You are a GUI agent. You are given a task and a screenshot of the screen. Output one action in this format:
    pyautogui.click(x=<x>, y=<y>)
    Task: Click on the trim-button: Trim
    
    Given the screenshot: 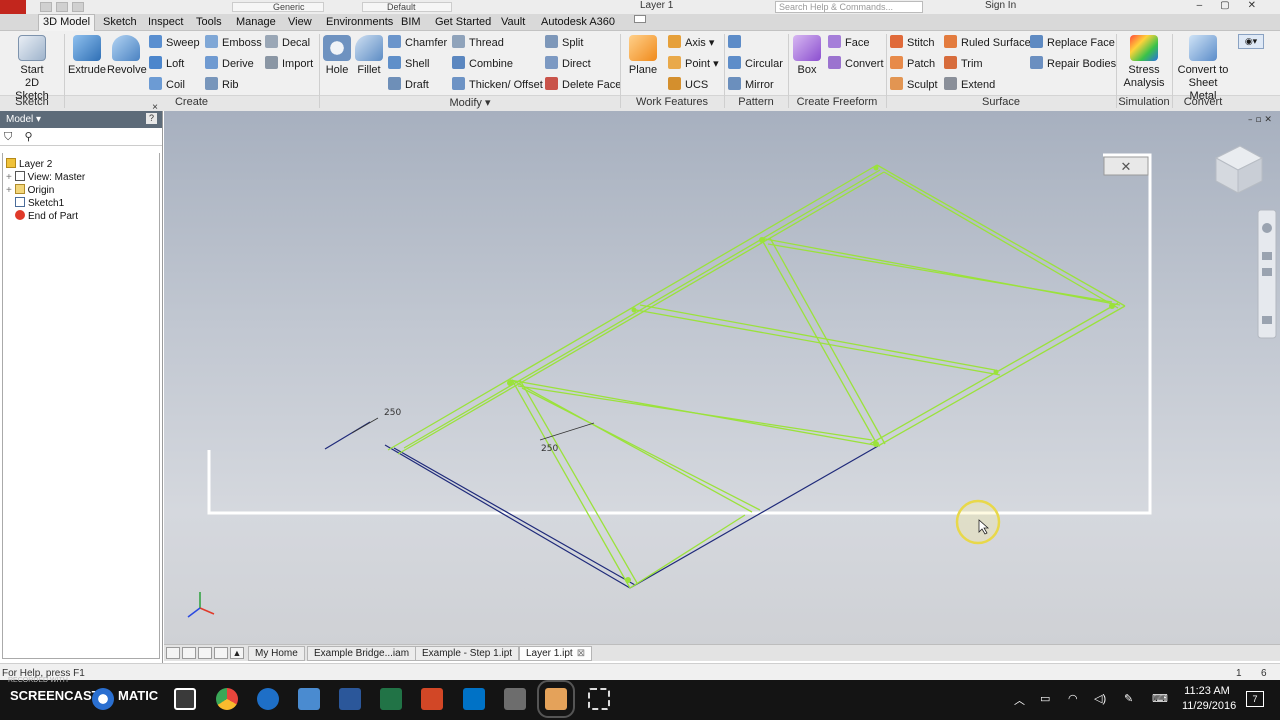 What is the action you would take?
    pyautogui.click(x=963, y=63)
    